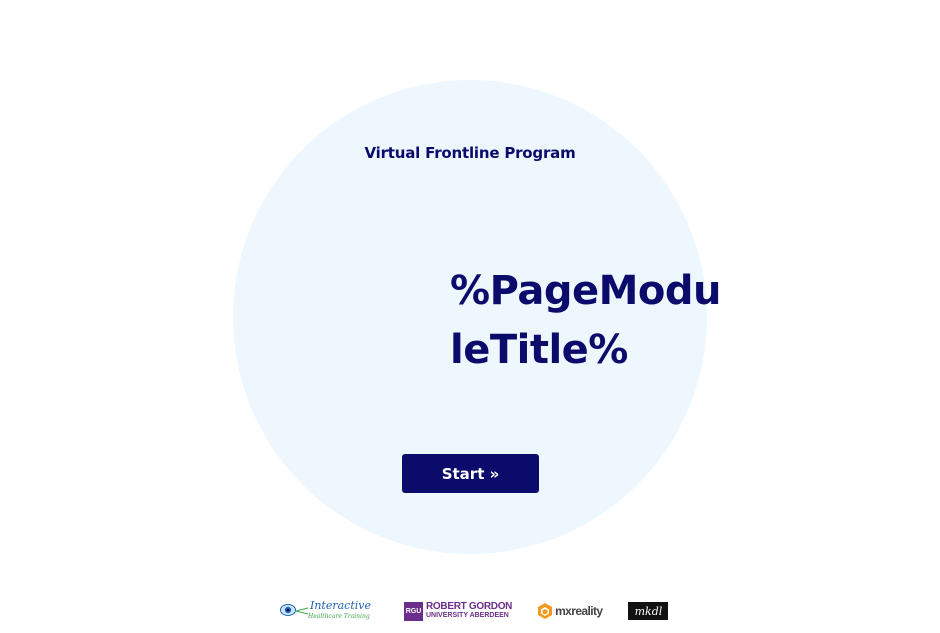  I want to click on eye-icon, so click(288, 610).